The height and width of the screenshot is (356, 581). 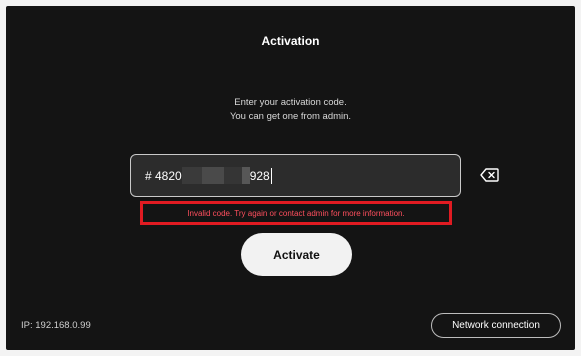 I want to click on code-suffix: 928, so click(x=259, y=175).